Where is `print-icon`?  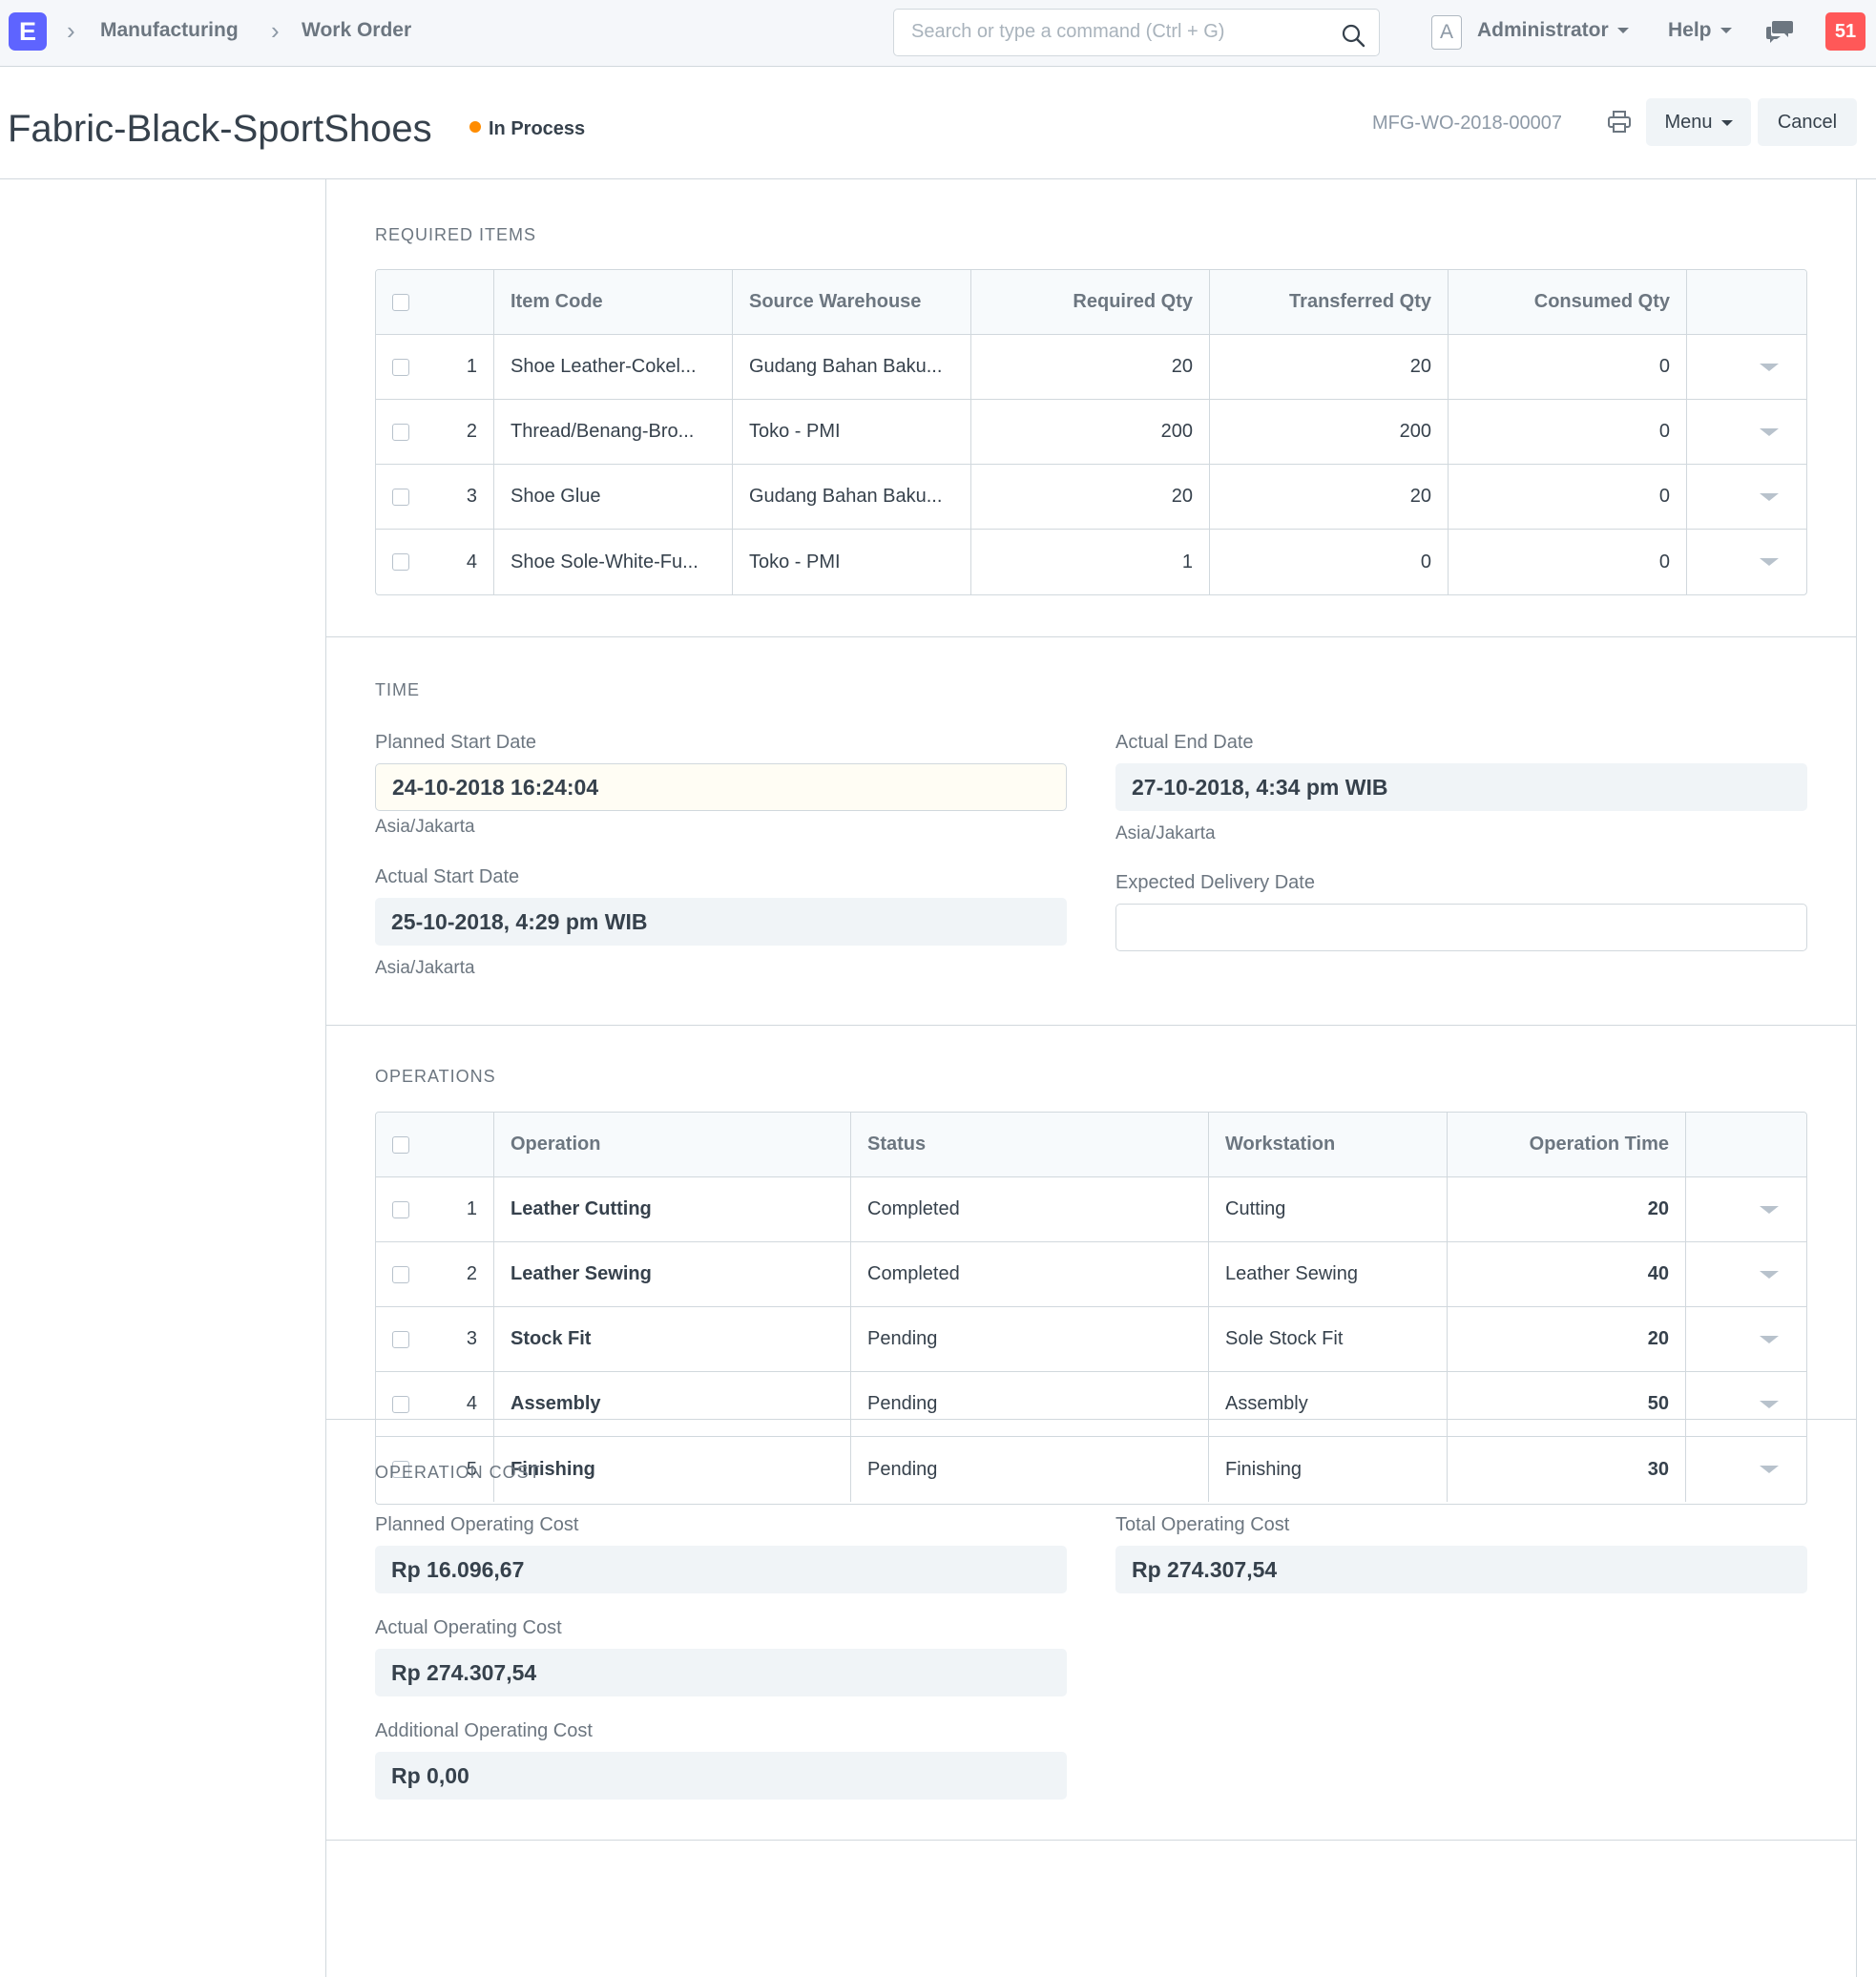
print-icon is located at coordinates (1619, 122).